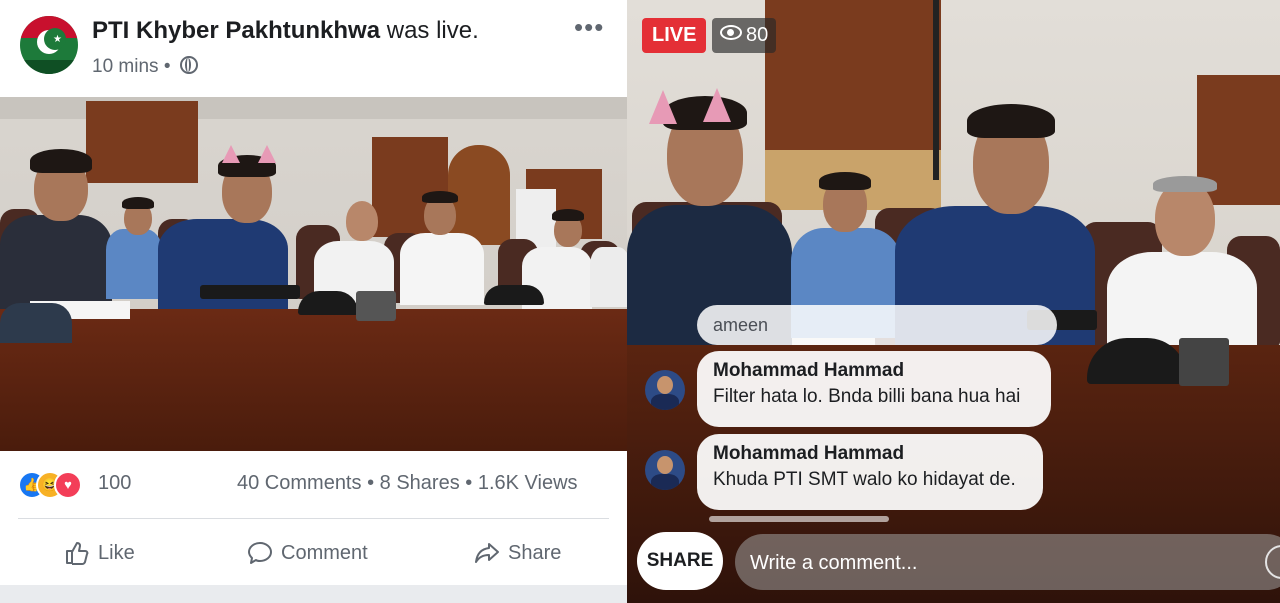 Image resolution: width=1280 pixels, height=603 pixels. Describe the element at coordinates (741, 325) in the screenshot. I see `partial-comment-text: ameen` at that location.